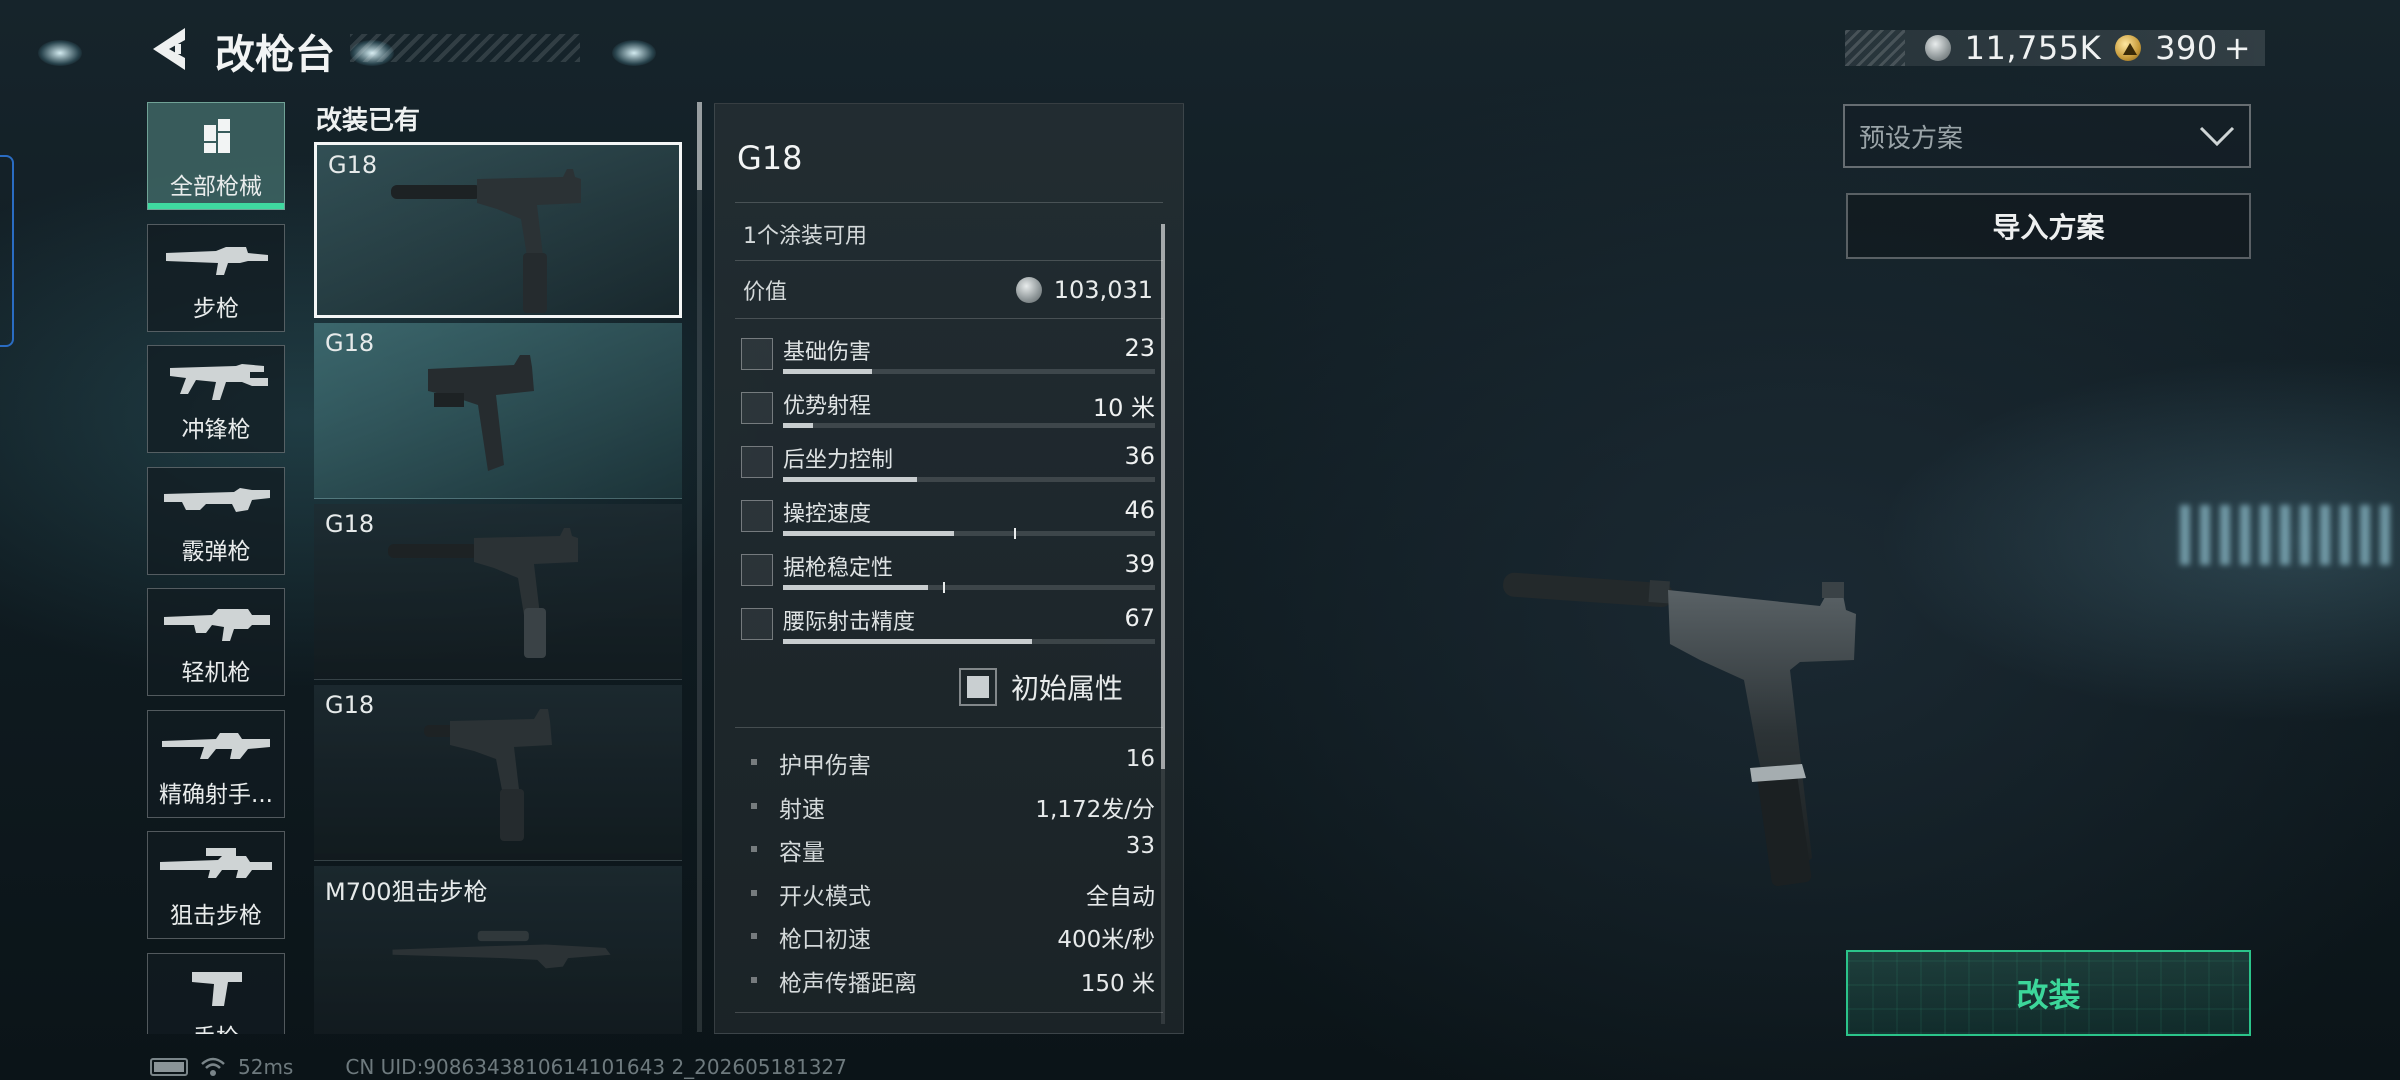  What do you see at coordinates (2048, 226) in the screenshot?
I see `import-preset-button: 导入方案` at bounding box center [2048, 226].